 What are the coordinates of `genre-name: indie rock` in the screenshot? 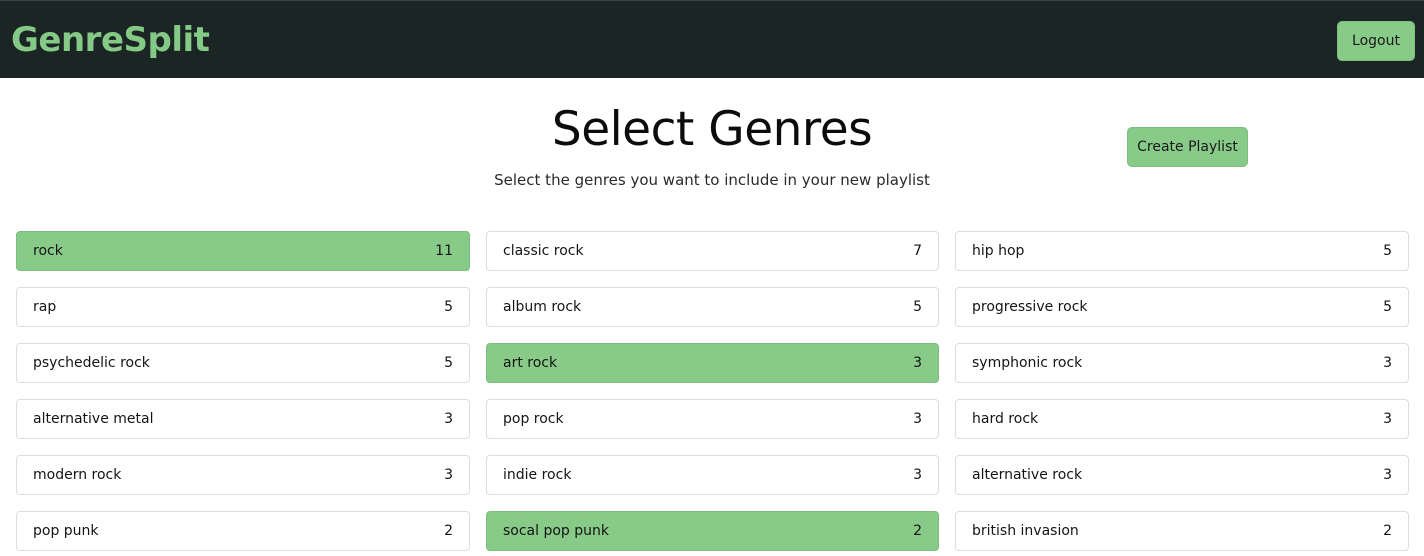 It's located at (537, 475).